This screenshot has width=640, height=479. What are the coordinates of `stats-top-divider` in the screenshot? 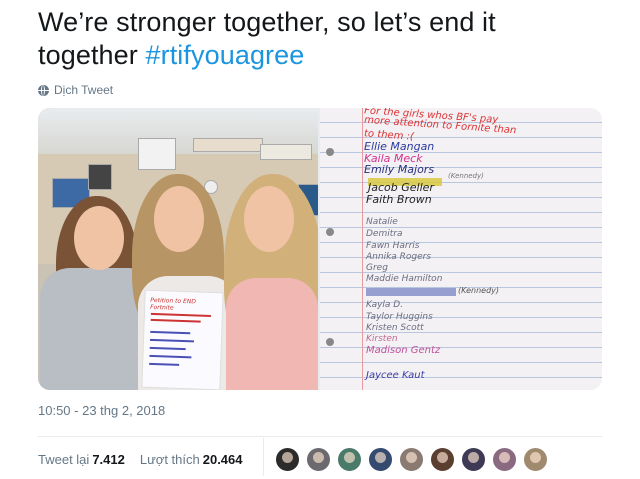 It's located at (320, 436).